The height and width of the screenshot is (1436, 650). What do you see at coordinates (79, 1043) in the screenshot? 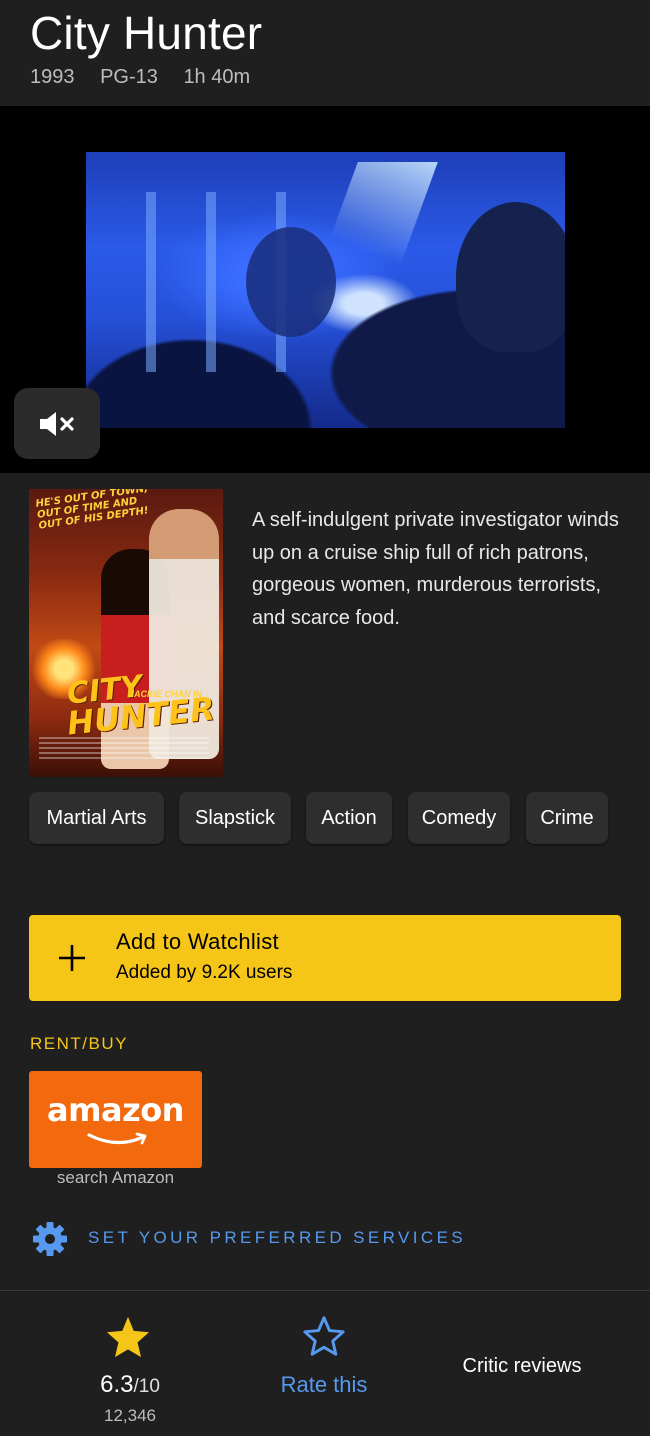
I see `rent-buy-heading: RENT/BUY` at bounding box center [79, 1043].